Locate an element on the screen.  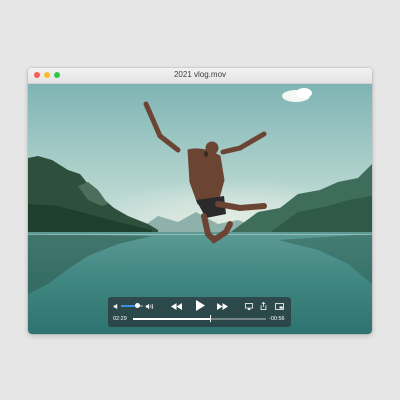
volume-knob is located at coordinates (137, 305).